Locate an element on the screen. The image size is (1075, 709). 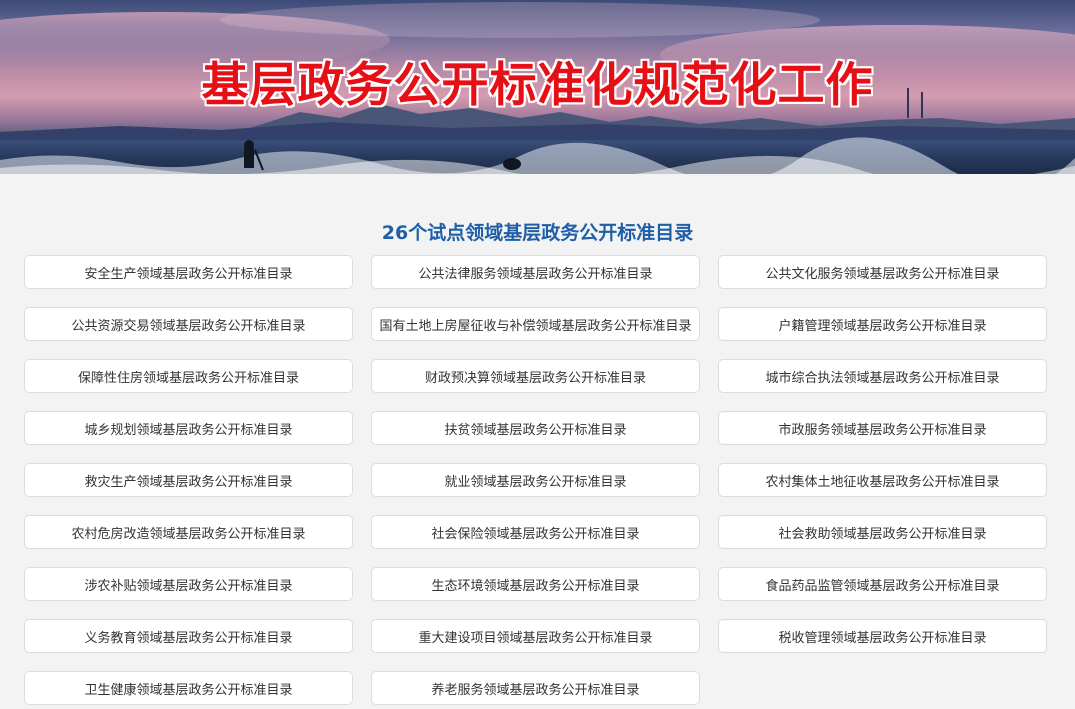
catalog-link: 城乡规划领域基层政务公开标准目录 is located at coordinates (188, 428).